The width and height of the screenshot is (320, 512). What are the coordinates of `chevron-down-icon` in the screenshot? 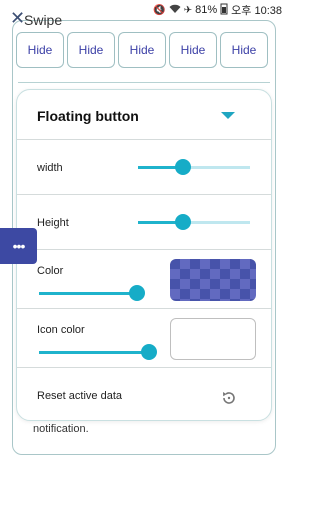 It's located at (228, 115).